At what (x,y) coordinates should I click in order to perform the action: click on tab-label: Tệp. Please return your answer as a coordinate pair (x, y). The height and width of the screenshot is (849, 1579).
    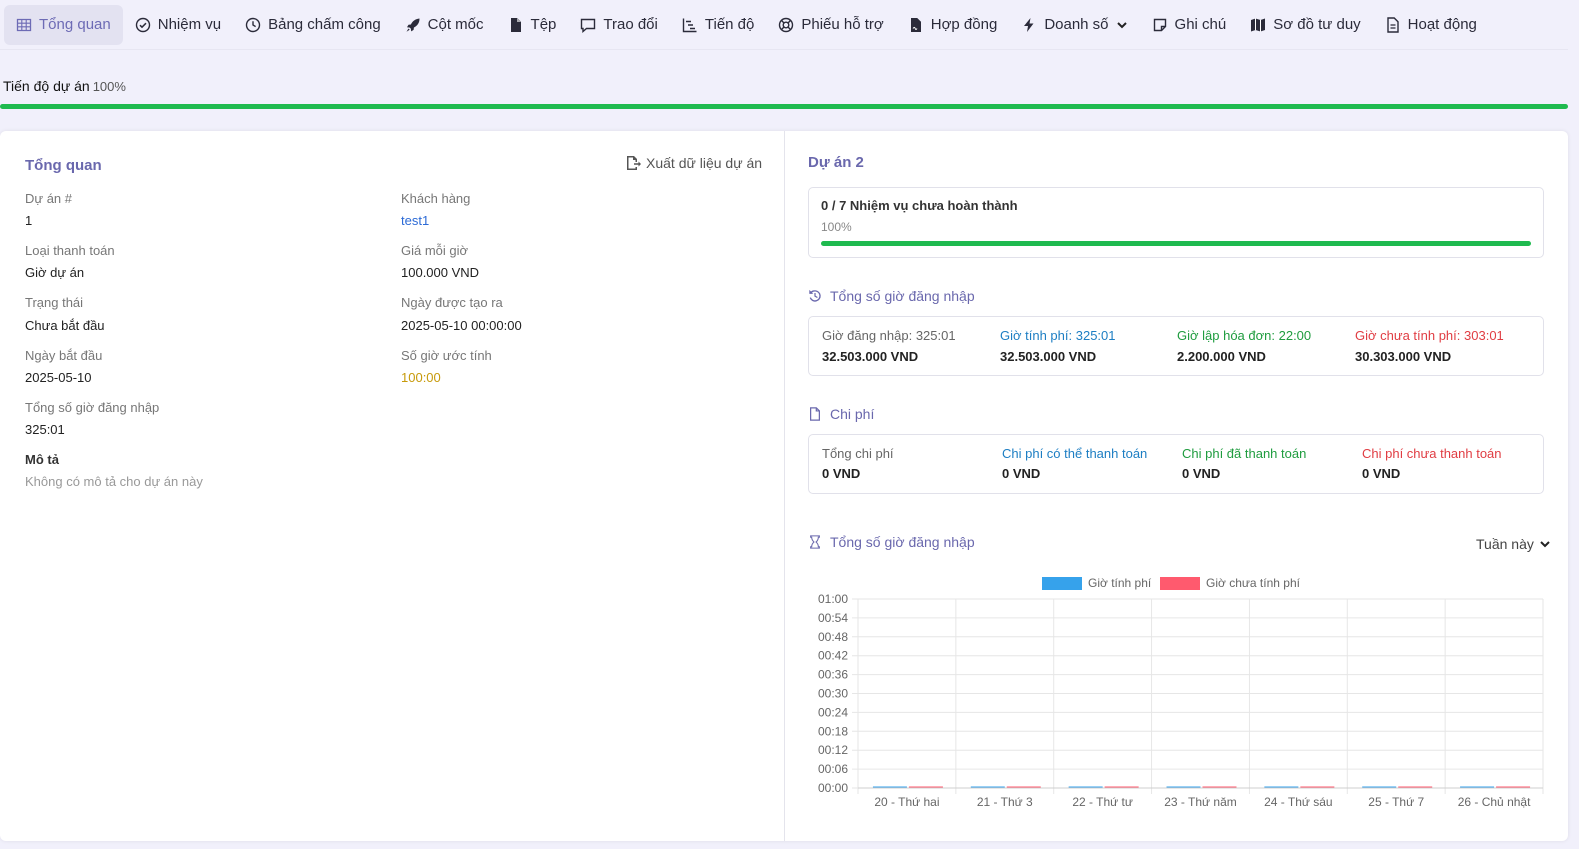
    Looking at the image, I should click on (543, 24).